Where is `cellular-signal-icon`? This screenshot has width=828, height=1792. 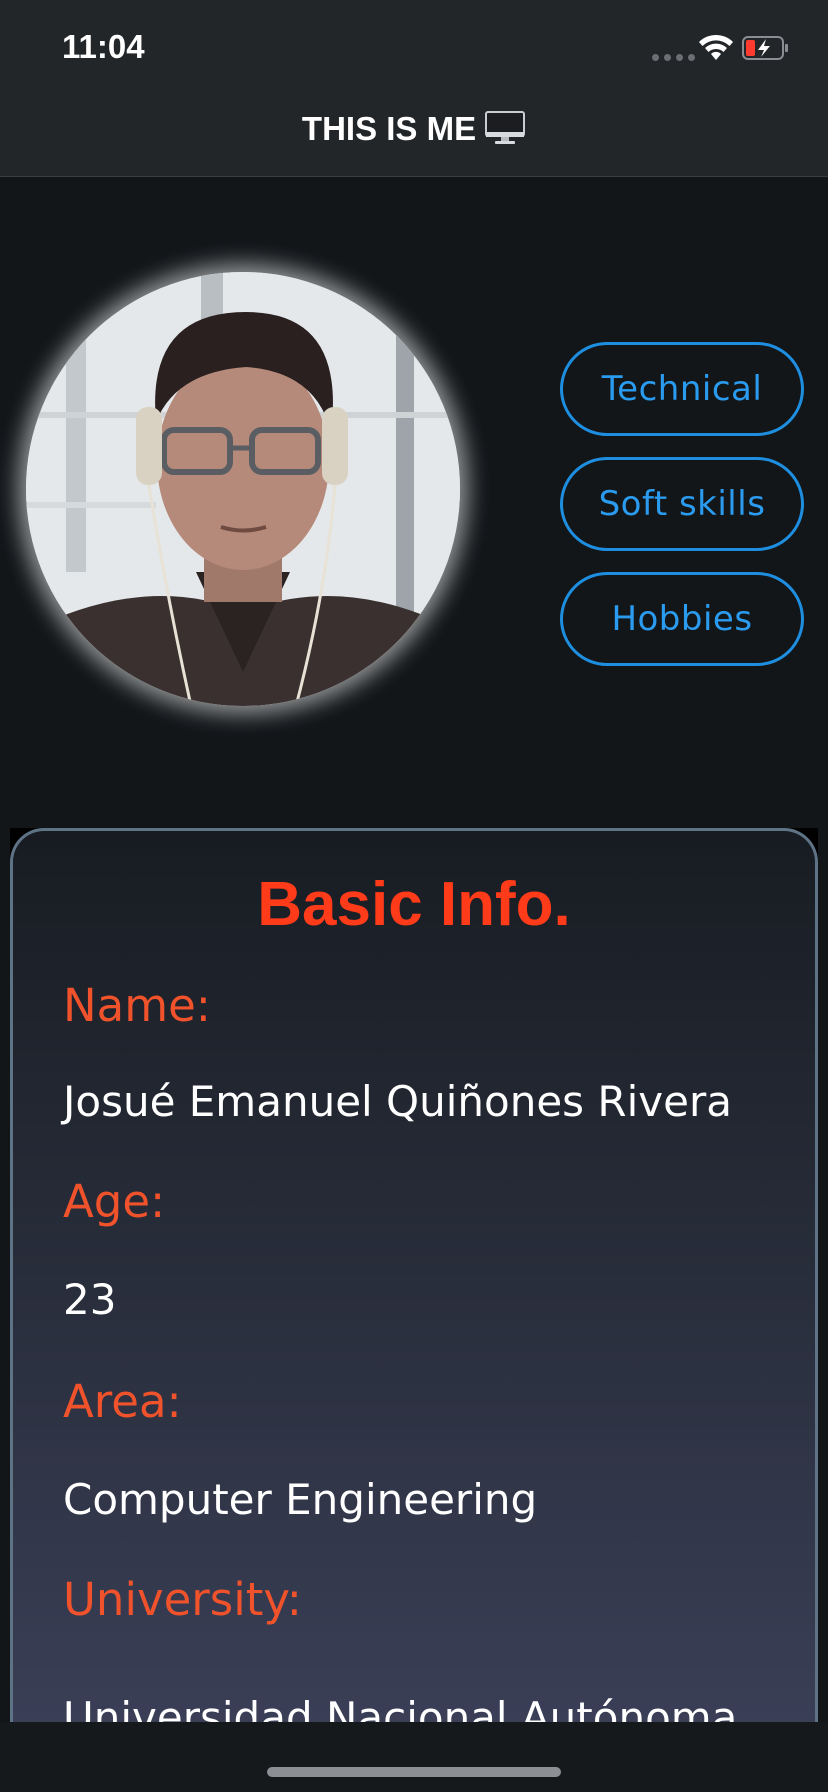 cellular-signal-icon is located at coordinates (673, 57).